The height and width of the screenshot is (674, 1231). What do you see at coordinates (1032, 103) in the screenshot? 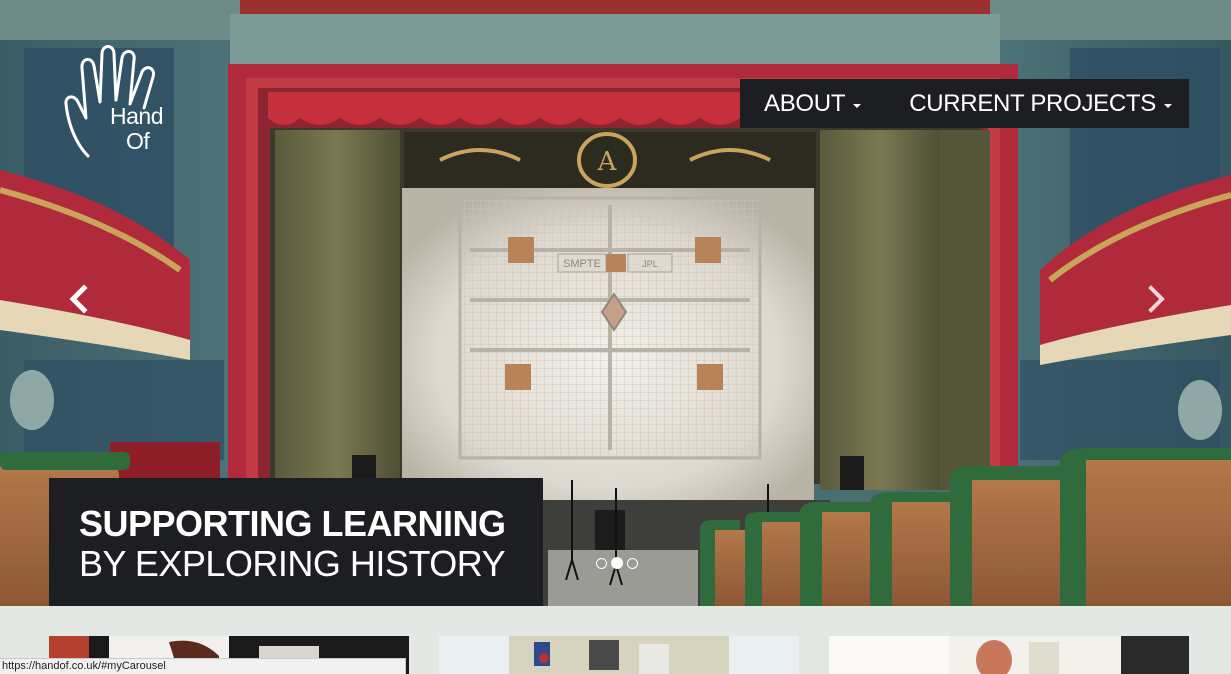
I see `nav-item-label: CURRENT PROJECTS` at bounding box center [1032, 103].